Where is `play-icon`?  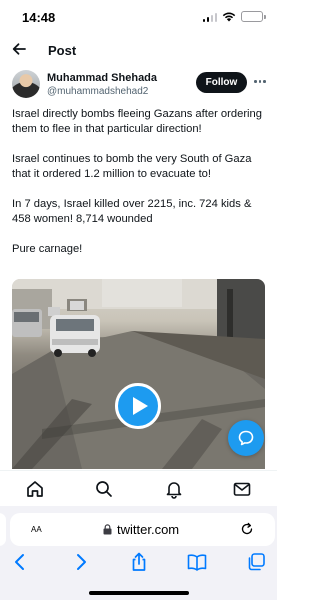
play-icon is located at coordinates (140, 406).